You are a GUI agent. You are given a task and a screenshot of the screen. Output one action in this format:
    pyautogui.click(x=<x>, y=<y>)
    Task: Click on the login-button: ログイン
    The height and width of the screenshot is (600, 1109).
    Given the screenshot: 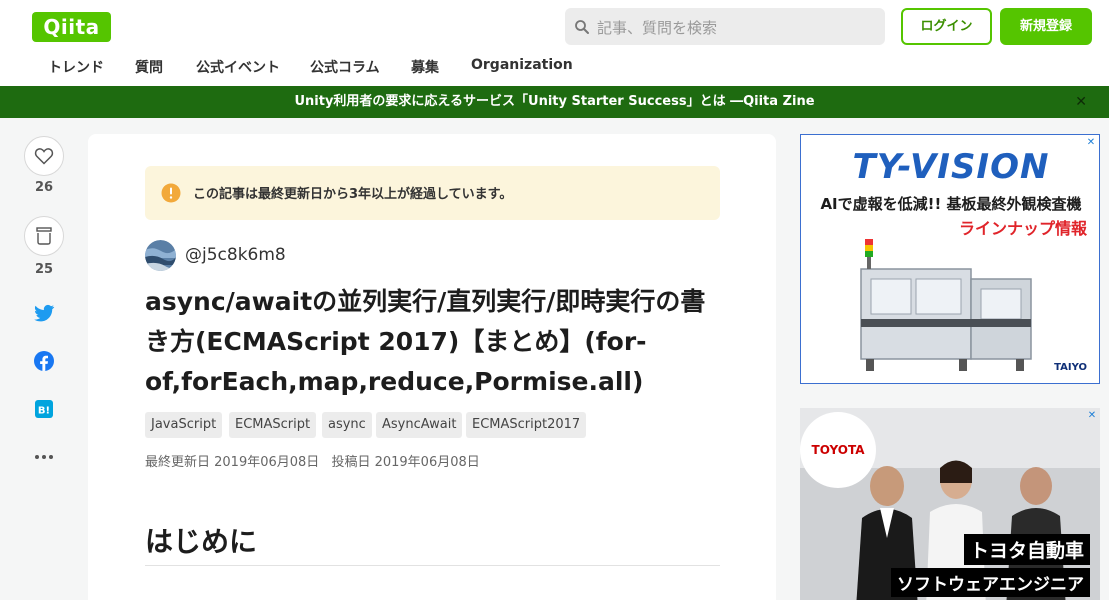 What is the action you would take?
    pyautogui.click(x=946, y=26)
    